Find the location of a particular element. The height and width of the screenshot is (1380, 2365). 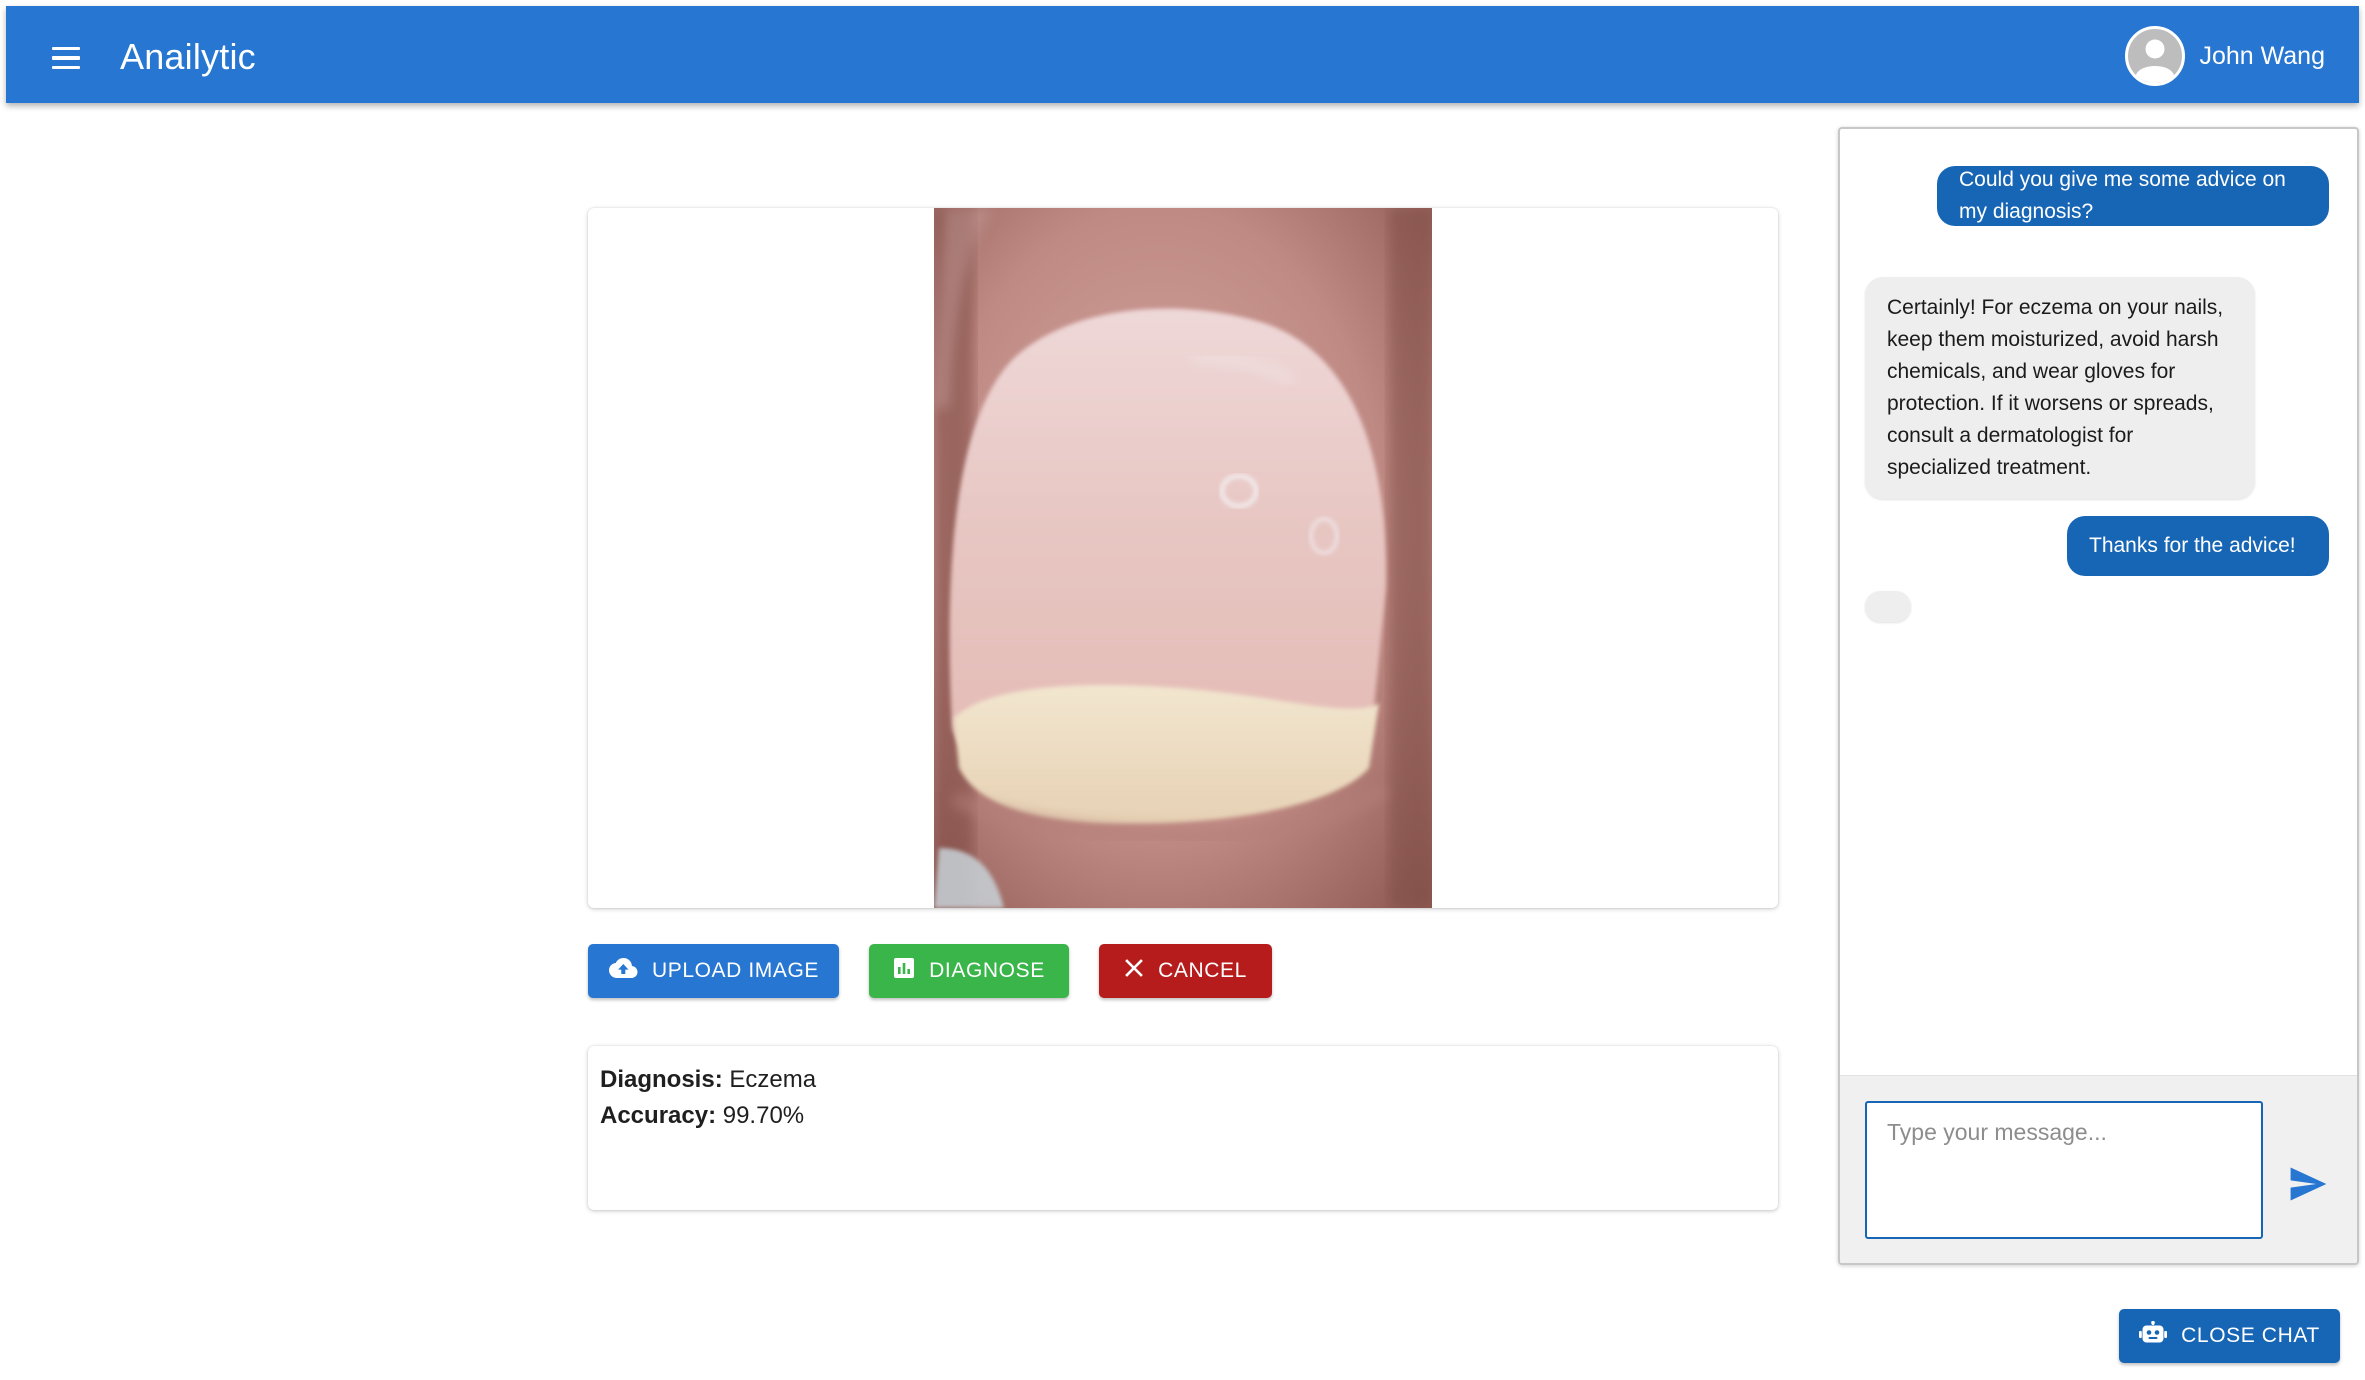

person-icon is located at coordinates (2155, 56).